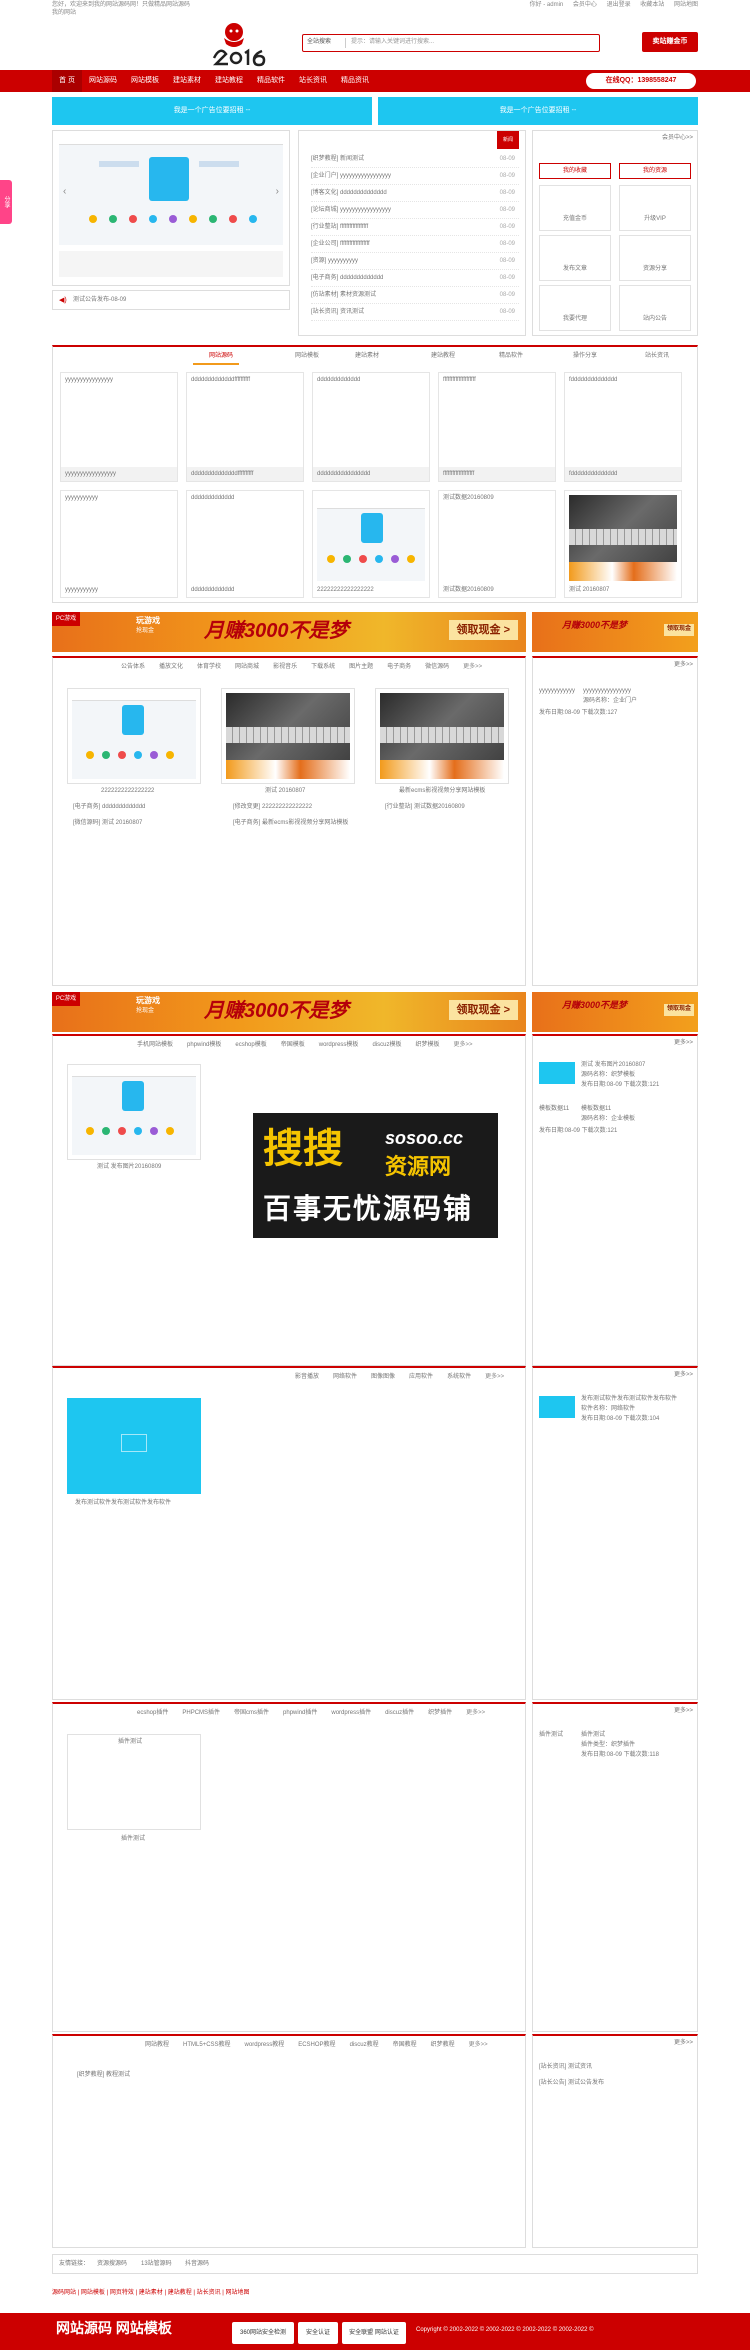  What do you see at coordinates (122, 2293) in the screenshot?
I see `footer-link: 网页特效` at bounding box center [122, 2293].